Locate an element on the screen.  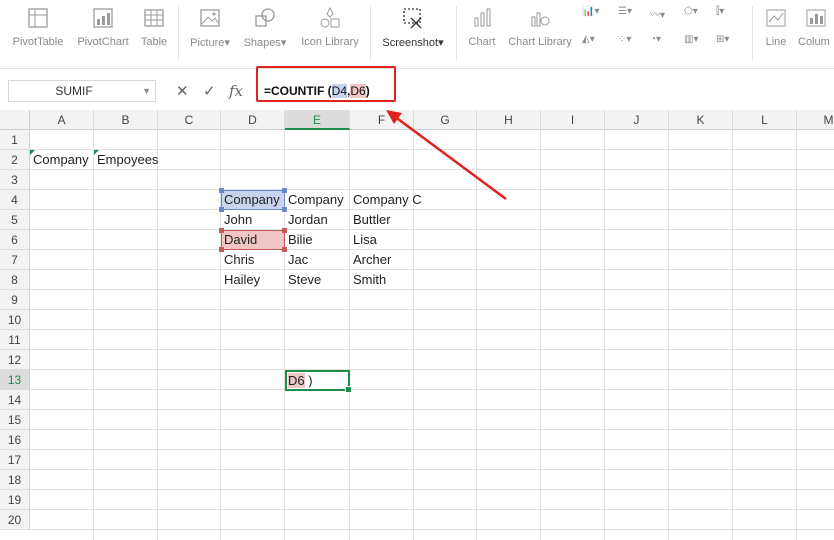
chart-library-label: Chart Library is located at coordinates (540, 42).